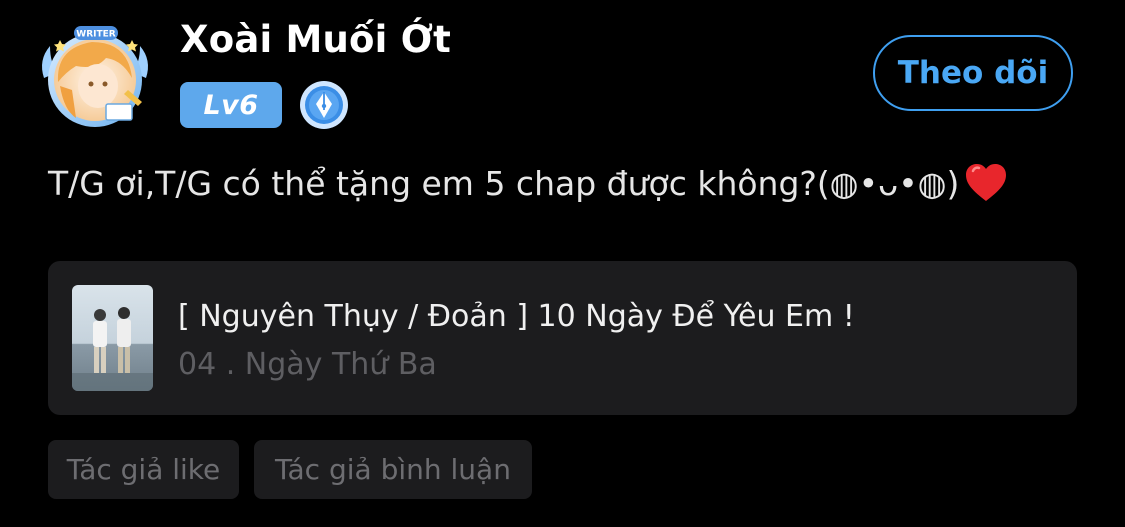 This screenshot has width=1125, height=527. What do you see at coordinates (95, 35) in the screenshot?
I see `avatar-frame-label: WRITER` at bounding box center [95, 35].